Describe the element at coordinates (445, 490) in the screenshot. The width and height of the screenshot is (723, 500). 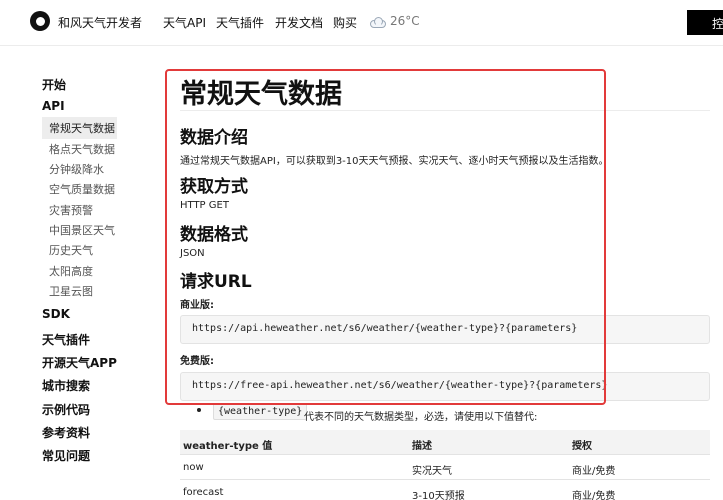
I see `table-row: forecast 3-10天预报 商业/免费` at that location.